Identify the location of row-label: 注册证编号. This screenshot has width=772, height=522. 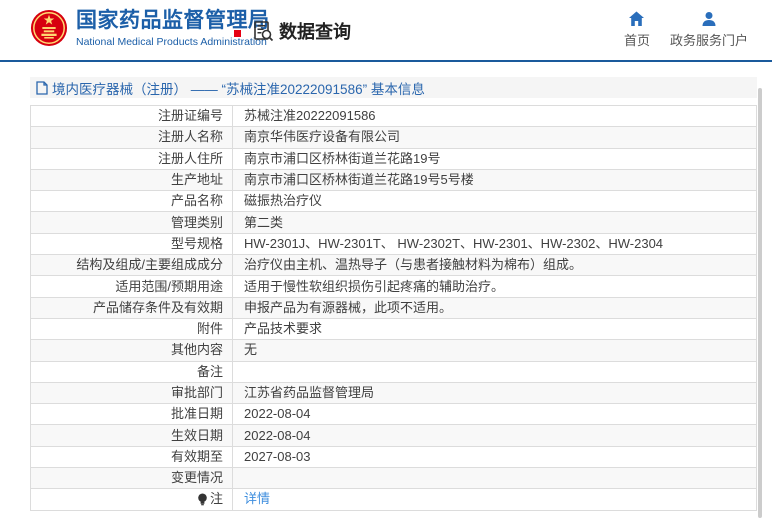
(132, 116).